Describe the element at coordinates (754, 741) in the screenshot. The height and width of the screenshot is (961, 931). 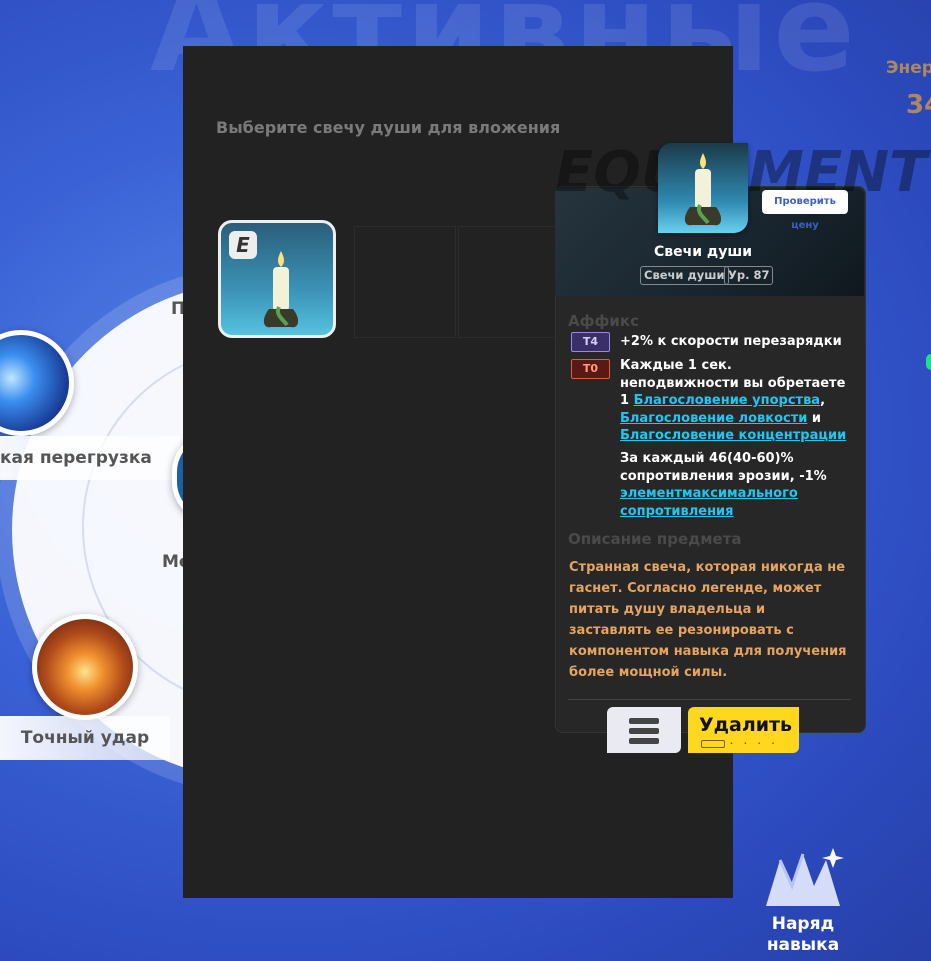
I see `hold-progress-dots: . . . .` at that location.